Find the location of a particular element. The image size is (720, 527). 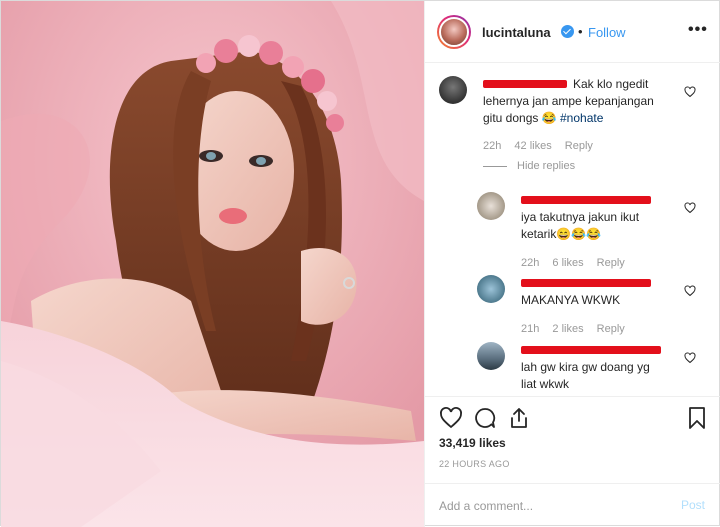

hide-replies-button: Hide replies is located at coordinates (529, 166).